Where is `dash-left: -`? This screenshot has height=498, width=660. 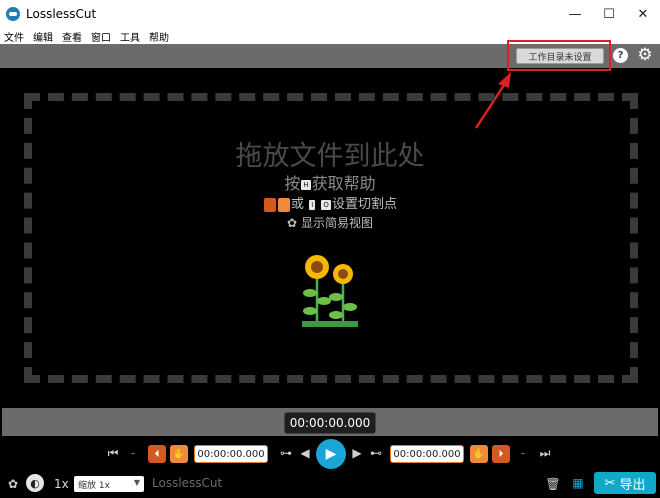 dash-left: - is located at coordinates (133, 453).